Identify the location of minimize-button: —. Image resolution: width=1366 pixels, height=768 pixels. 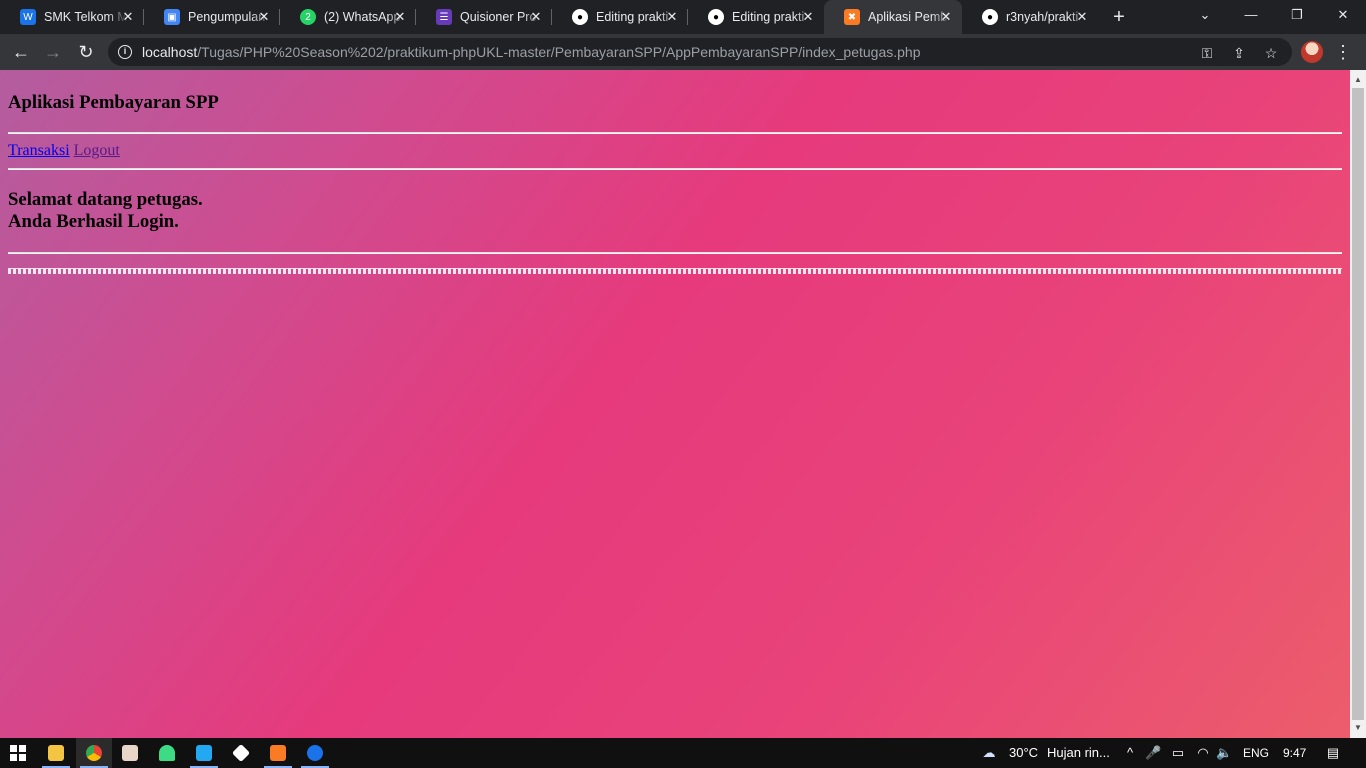
(1251, 15).